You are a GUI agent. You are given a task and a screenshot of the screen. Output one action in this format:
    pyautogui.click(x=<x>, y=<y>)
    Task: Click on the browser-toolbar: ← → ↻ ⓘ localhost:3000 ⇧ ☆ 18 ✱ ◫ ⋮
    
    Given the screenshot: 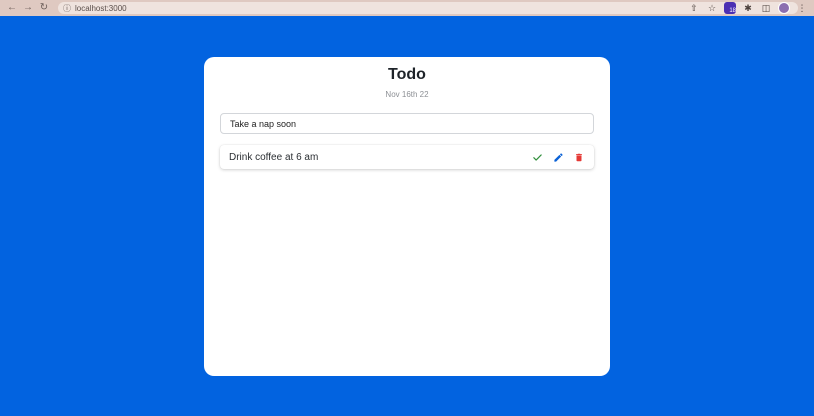 What is the action you would take?
    pyautogui.click(x=407, y=8)
    